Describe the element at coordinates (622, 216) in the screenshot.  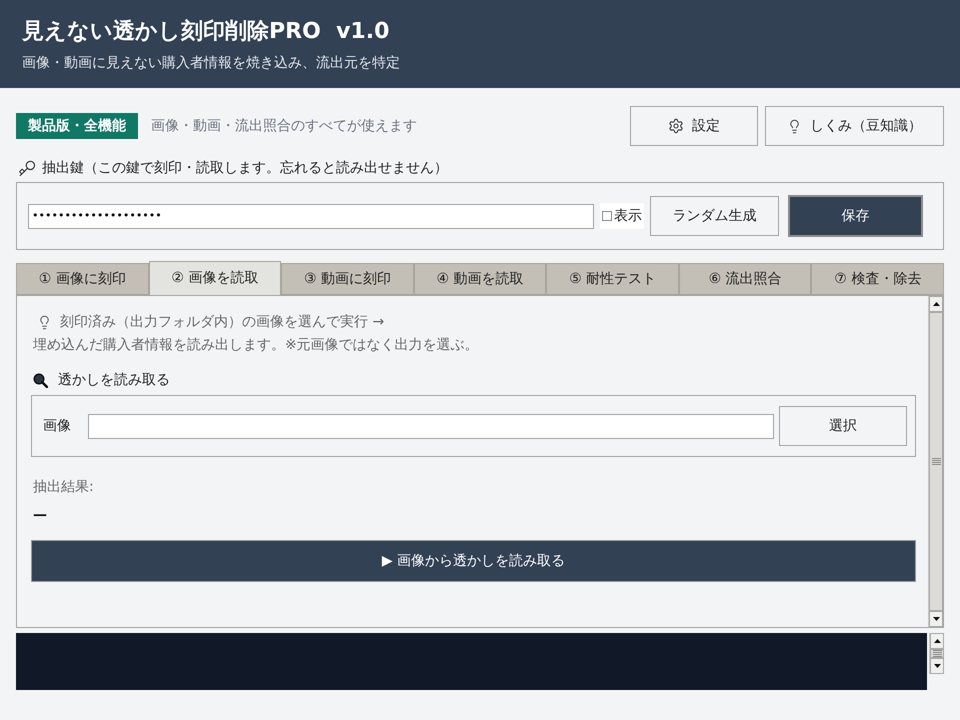
I see `show-key-checkbox: 表示` at that location.